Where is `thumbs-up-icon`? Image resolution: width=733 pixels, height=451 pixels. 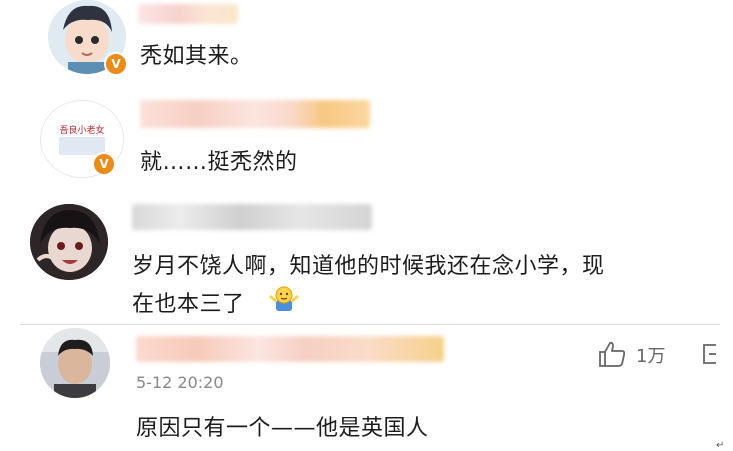 thumbs-up-icon is located at coordinates (612, 354).